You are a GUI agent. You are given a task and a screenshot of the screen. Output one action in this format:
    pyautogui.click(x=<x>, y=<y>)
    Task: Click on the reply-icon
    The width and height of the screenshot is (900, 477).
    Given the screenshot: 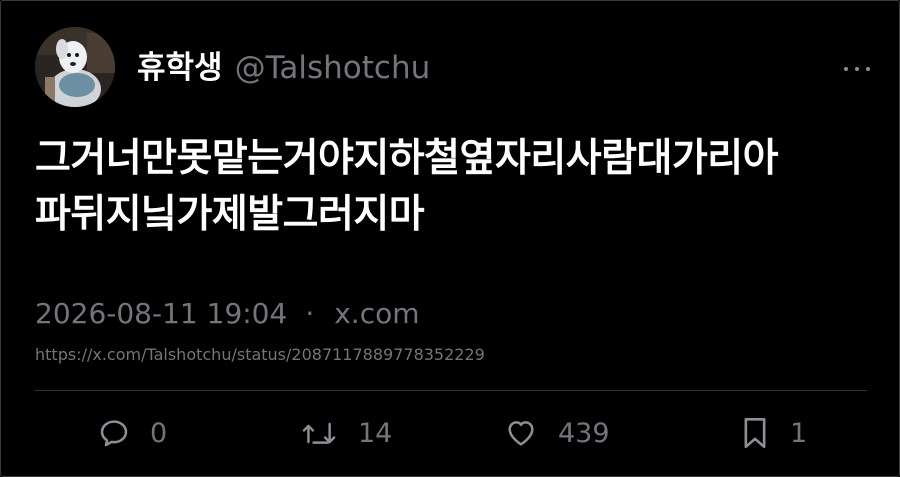 What is the action you would take?
    pyautogui.click(x=114, y=433)
    